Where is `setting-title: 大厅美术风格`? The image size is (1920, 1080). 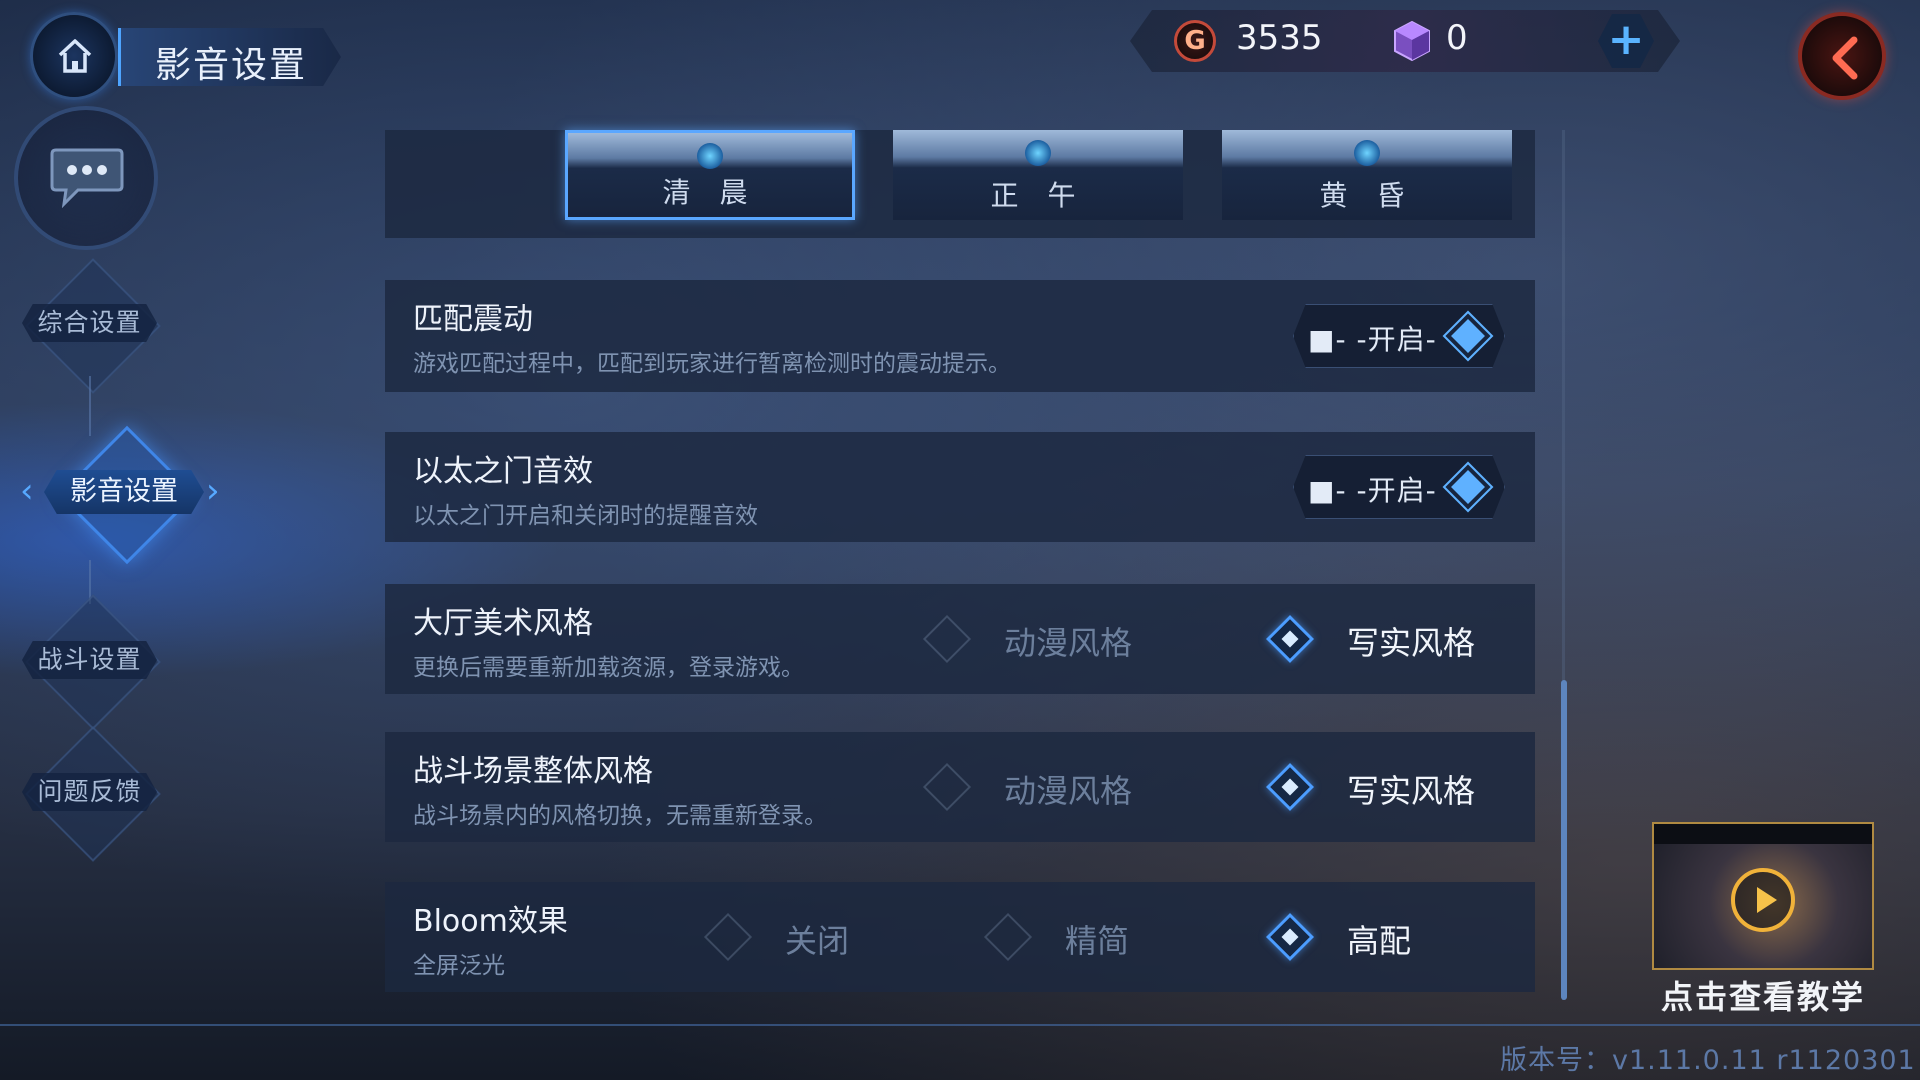
setting-title: 大厅美术风格 is located at coordinates (503, 623).